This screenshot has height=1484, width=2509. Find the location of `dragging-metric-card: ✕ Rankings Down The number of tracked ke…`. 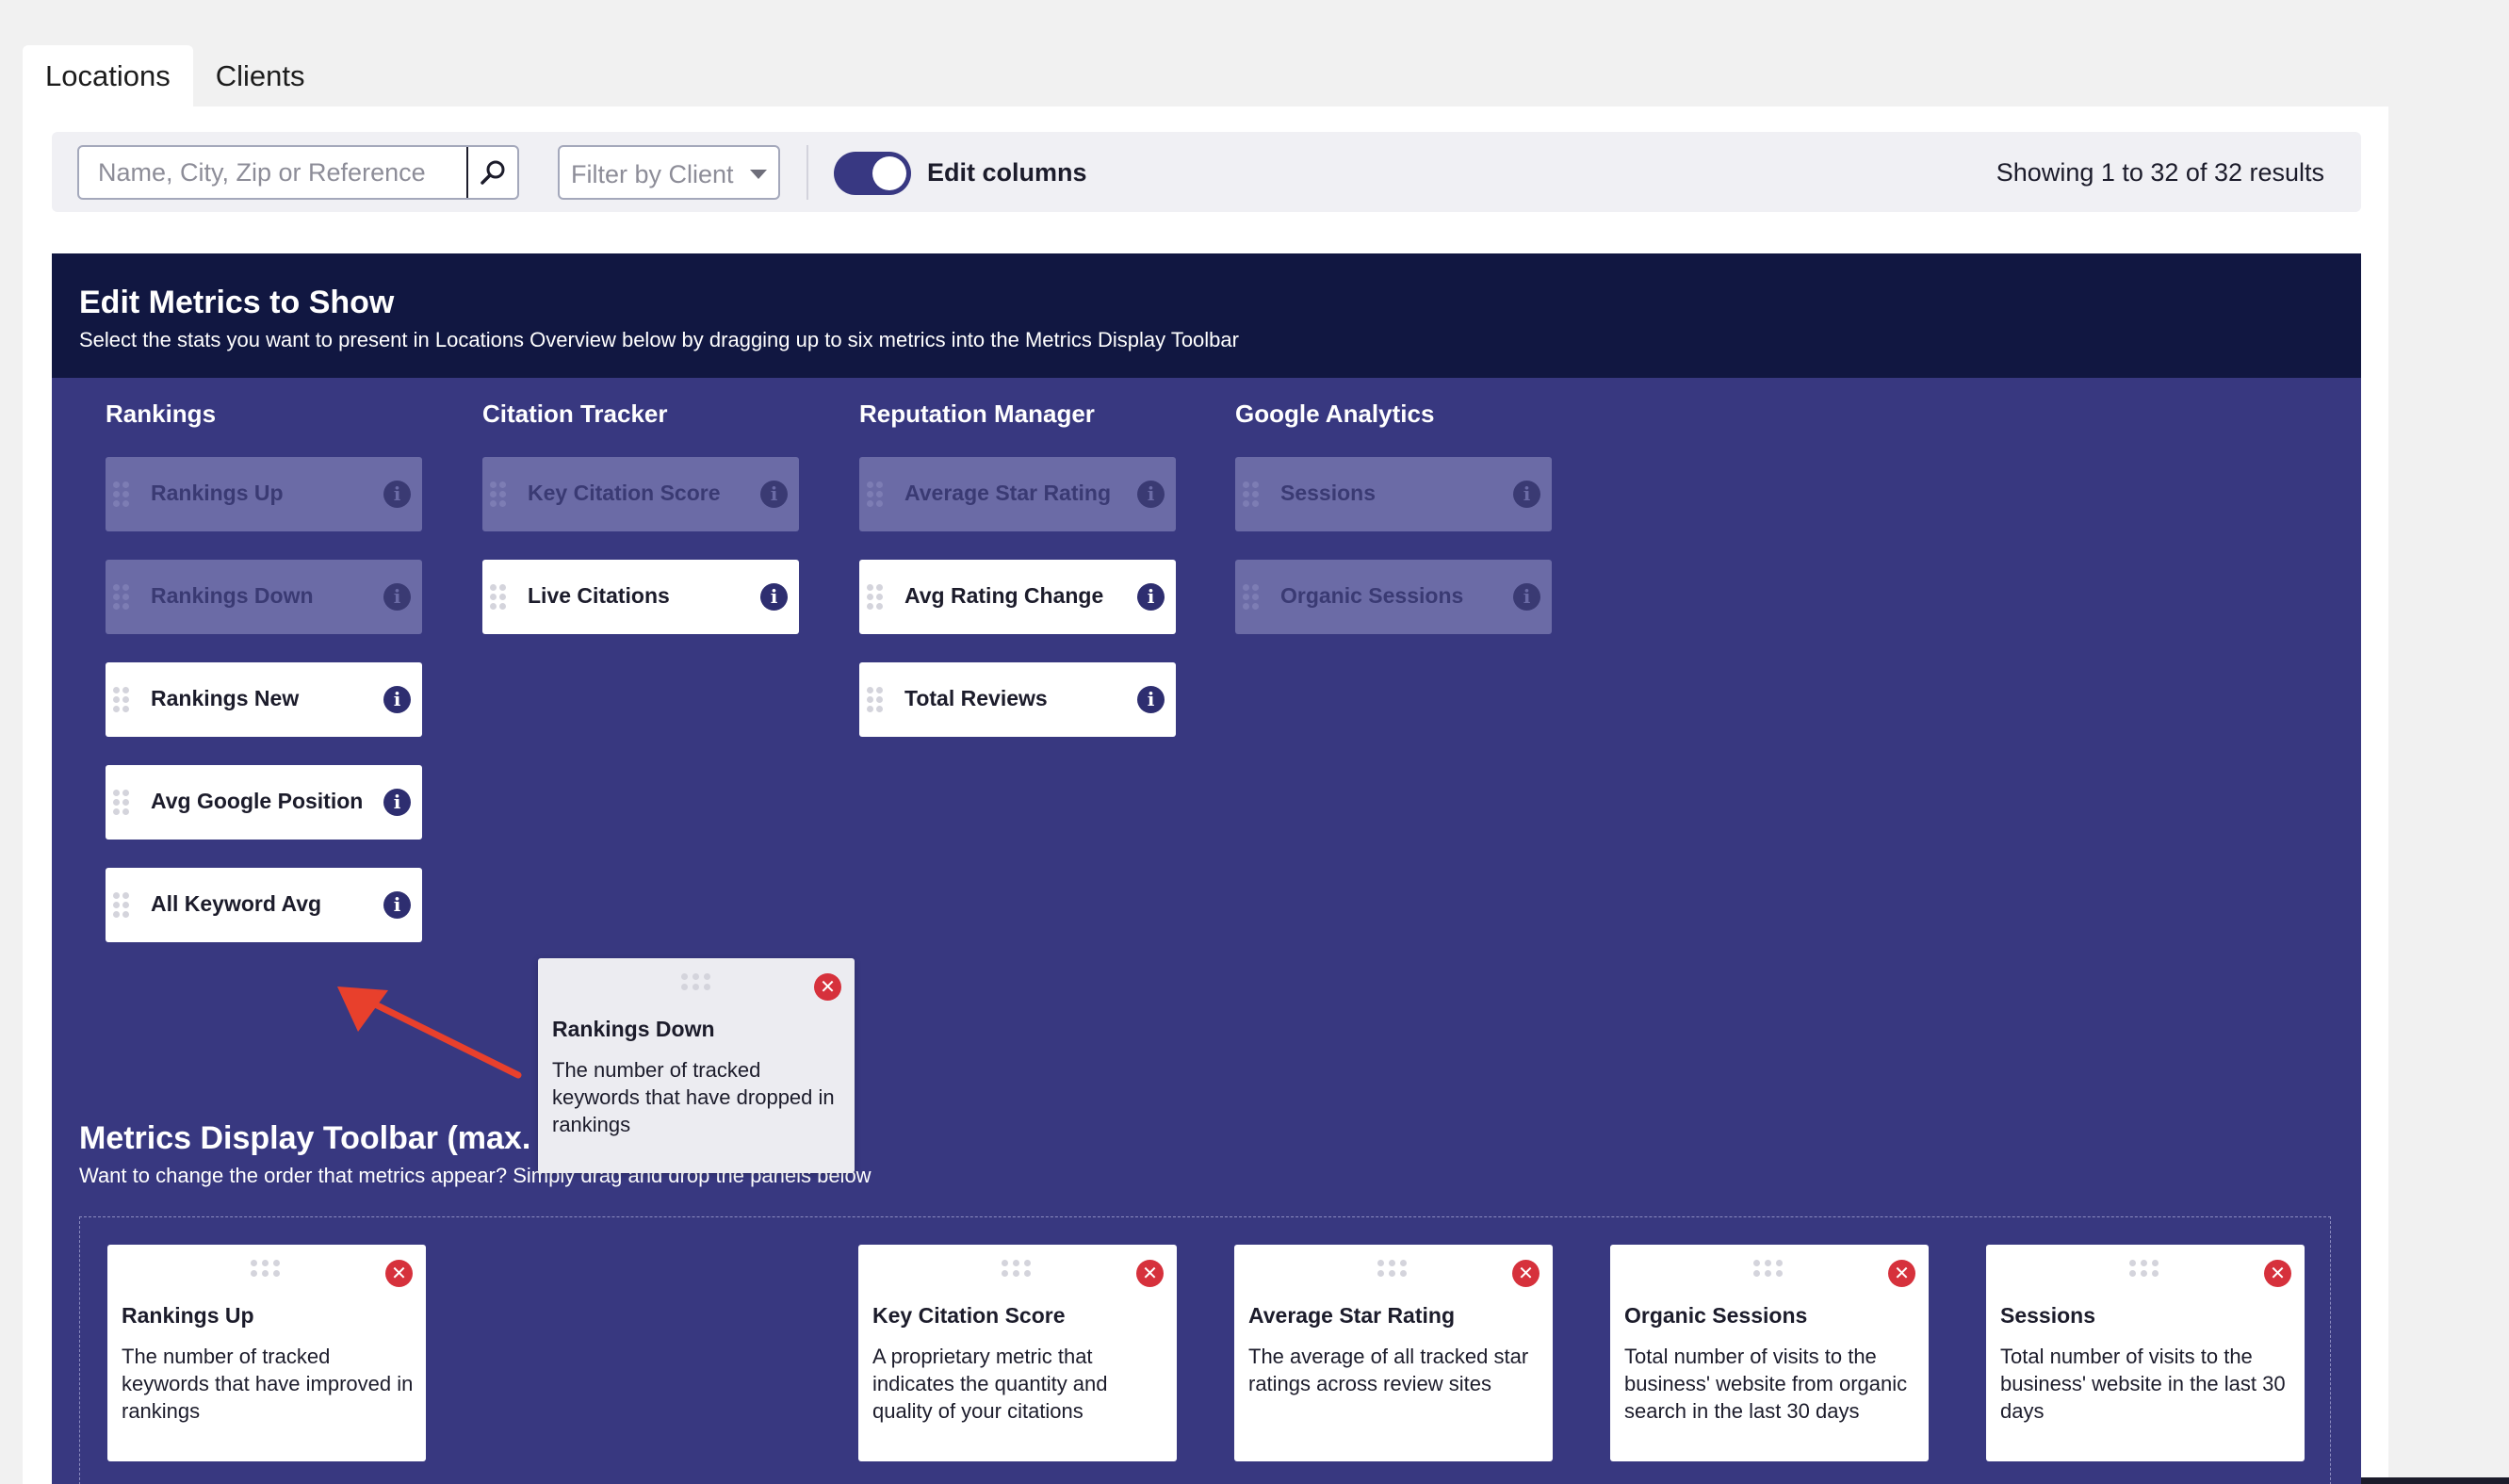

dragging-metric-card: ✕ Rankings Down The number of tracked ke… is located at coordinates (696, 1065).